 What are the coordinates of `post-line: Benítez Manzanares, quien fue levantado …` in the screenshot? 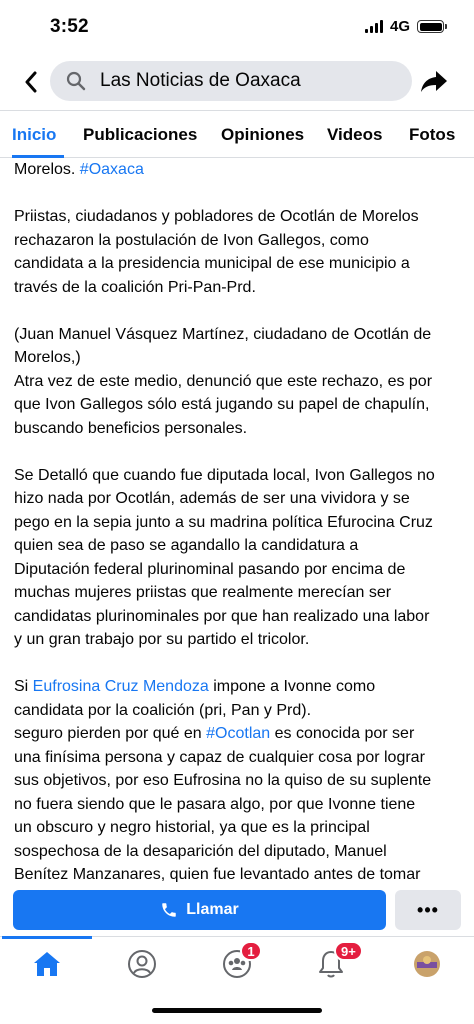 It's located at (217, 874).